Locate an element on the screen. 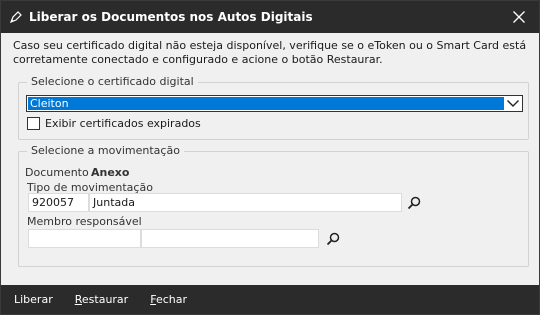  certificate-select: Cleiton is located at coordinates (274, 103).